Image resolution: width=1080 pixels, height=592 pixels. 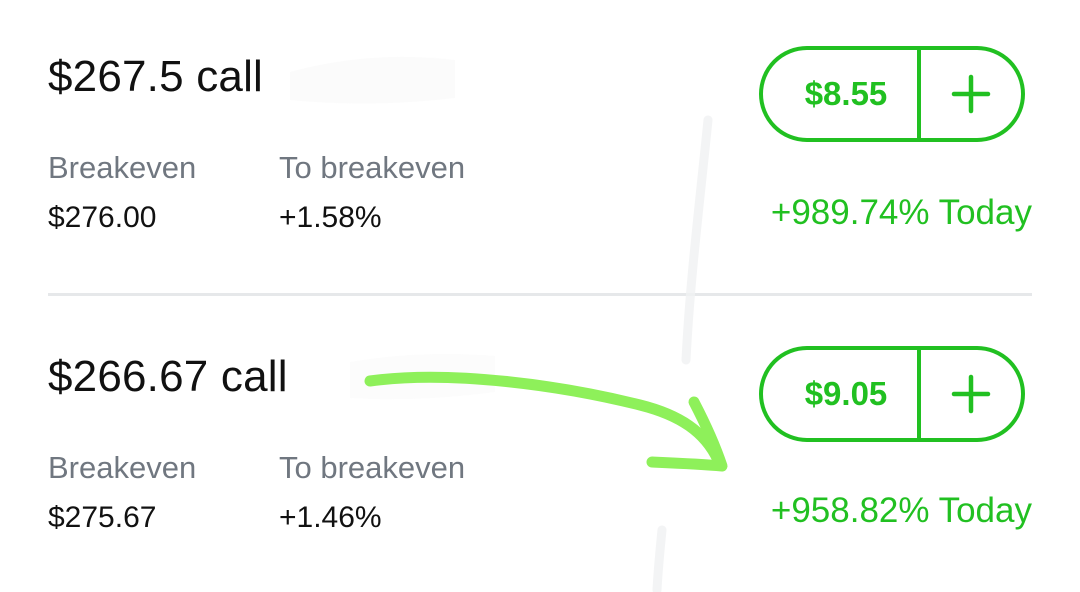 I want to click on option-price: $9.05, so click(x=842, y=394).